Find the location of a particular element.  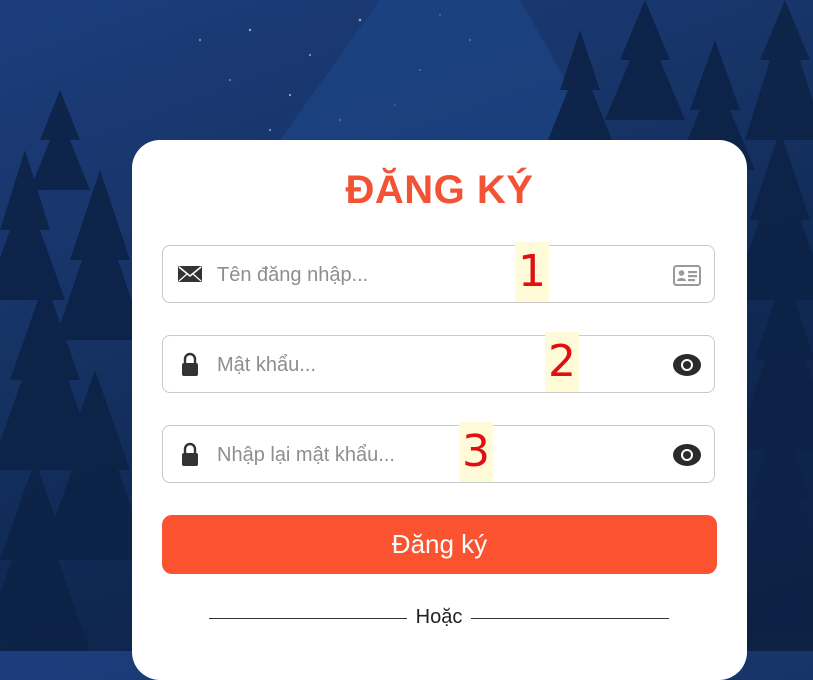

field-marker-1: 1 is located at coordinates (532, 272).